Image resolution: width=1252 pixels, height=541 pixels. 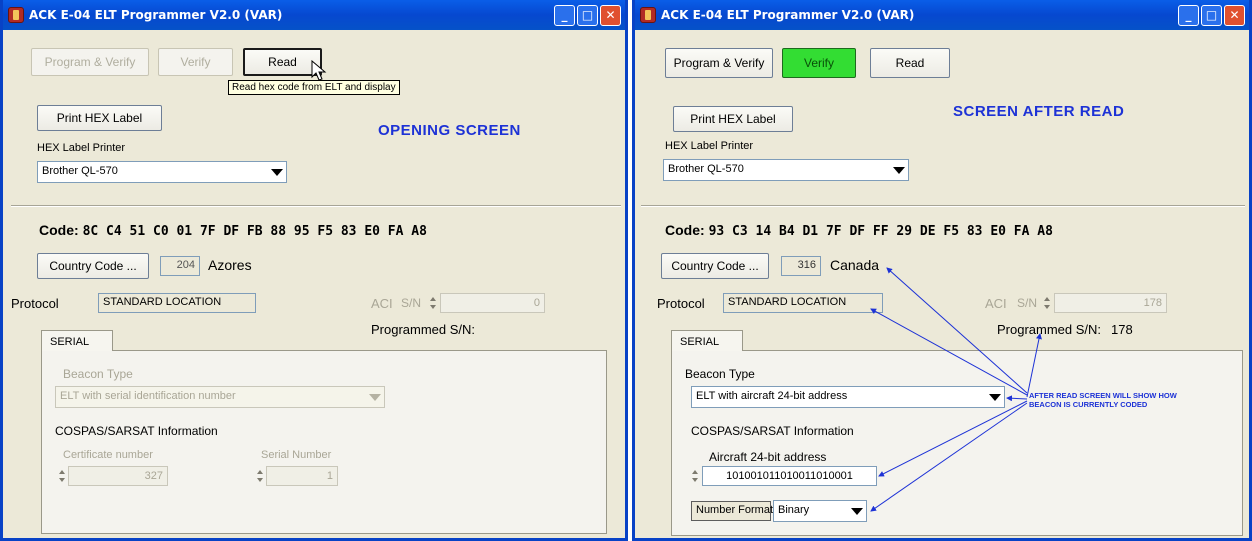 What do you see at coordinates (35, 303) in the screenshot?
I see `protocol-label: Protocol` at bounding box center [35, 303].